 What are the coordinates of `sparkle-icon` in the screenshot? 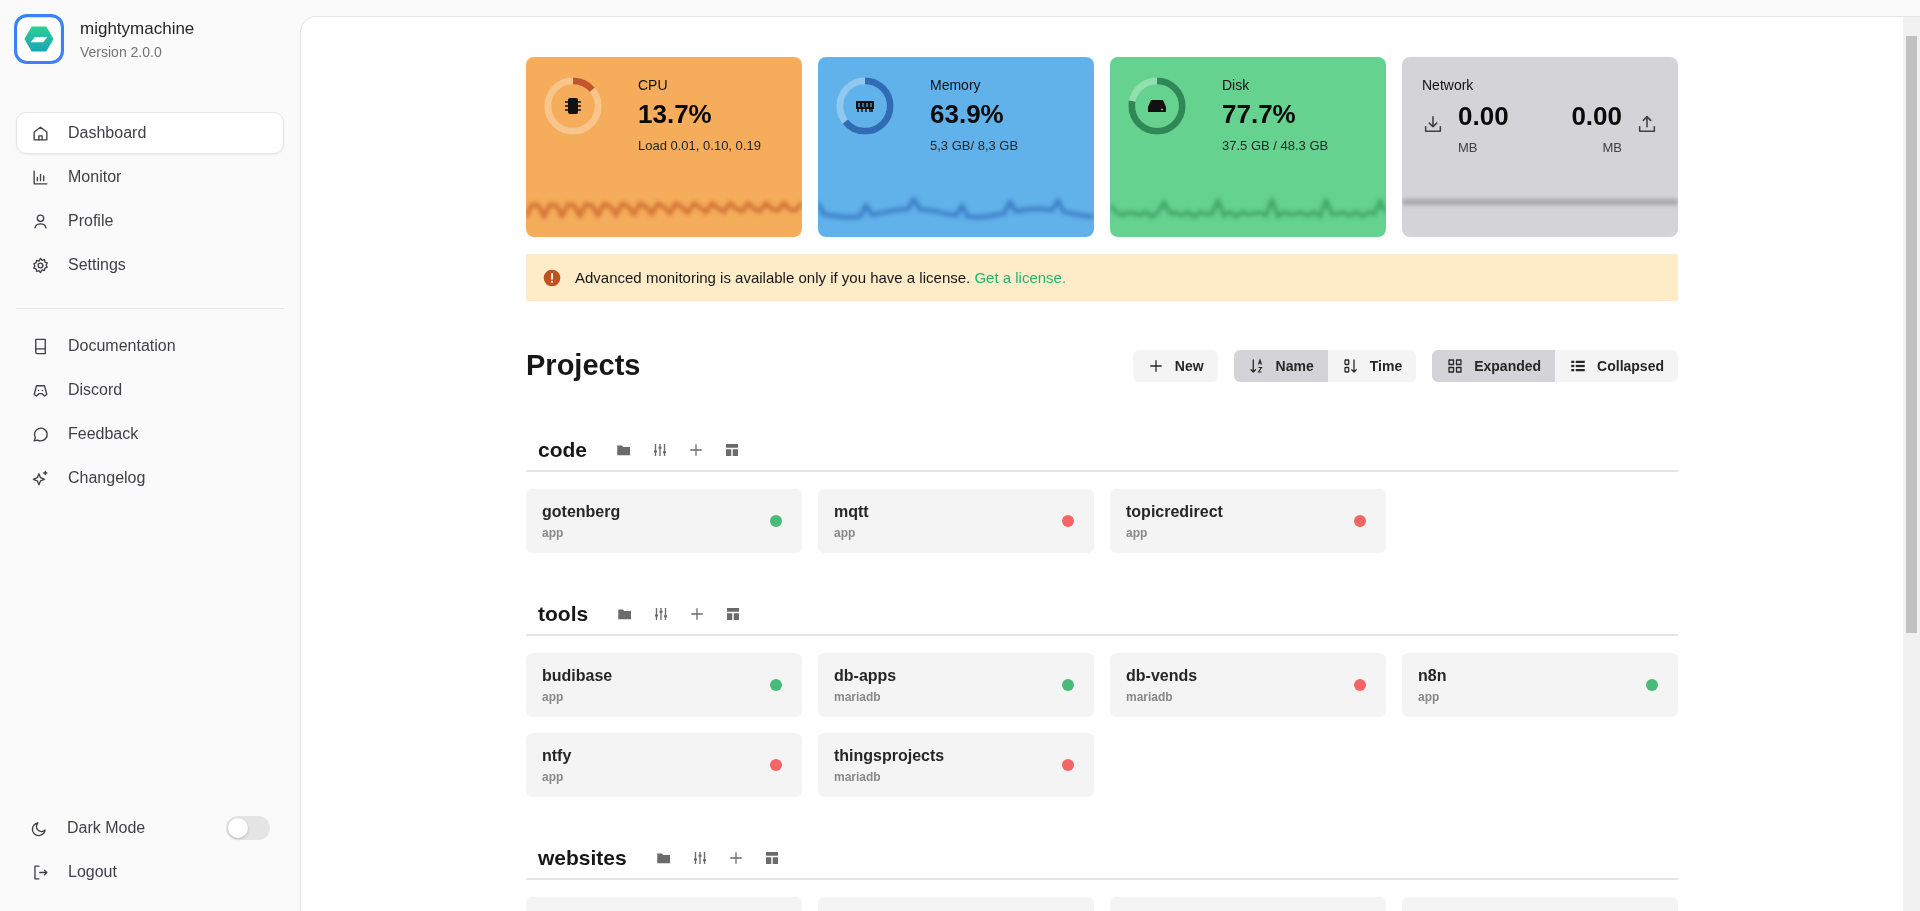 It's located at (40, 478).